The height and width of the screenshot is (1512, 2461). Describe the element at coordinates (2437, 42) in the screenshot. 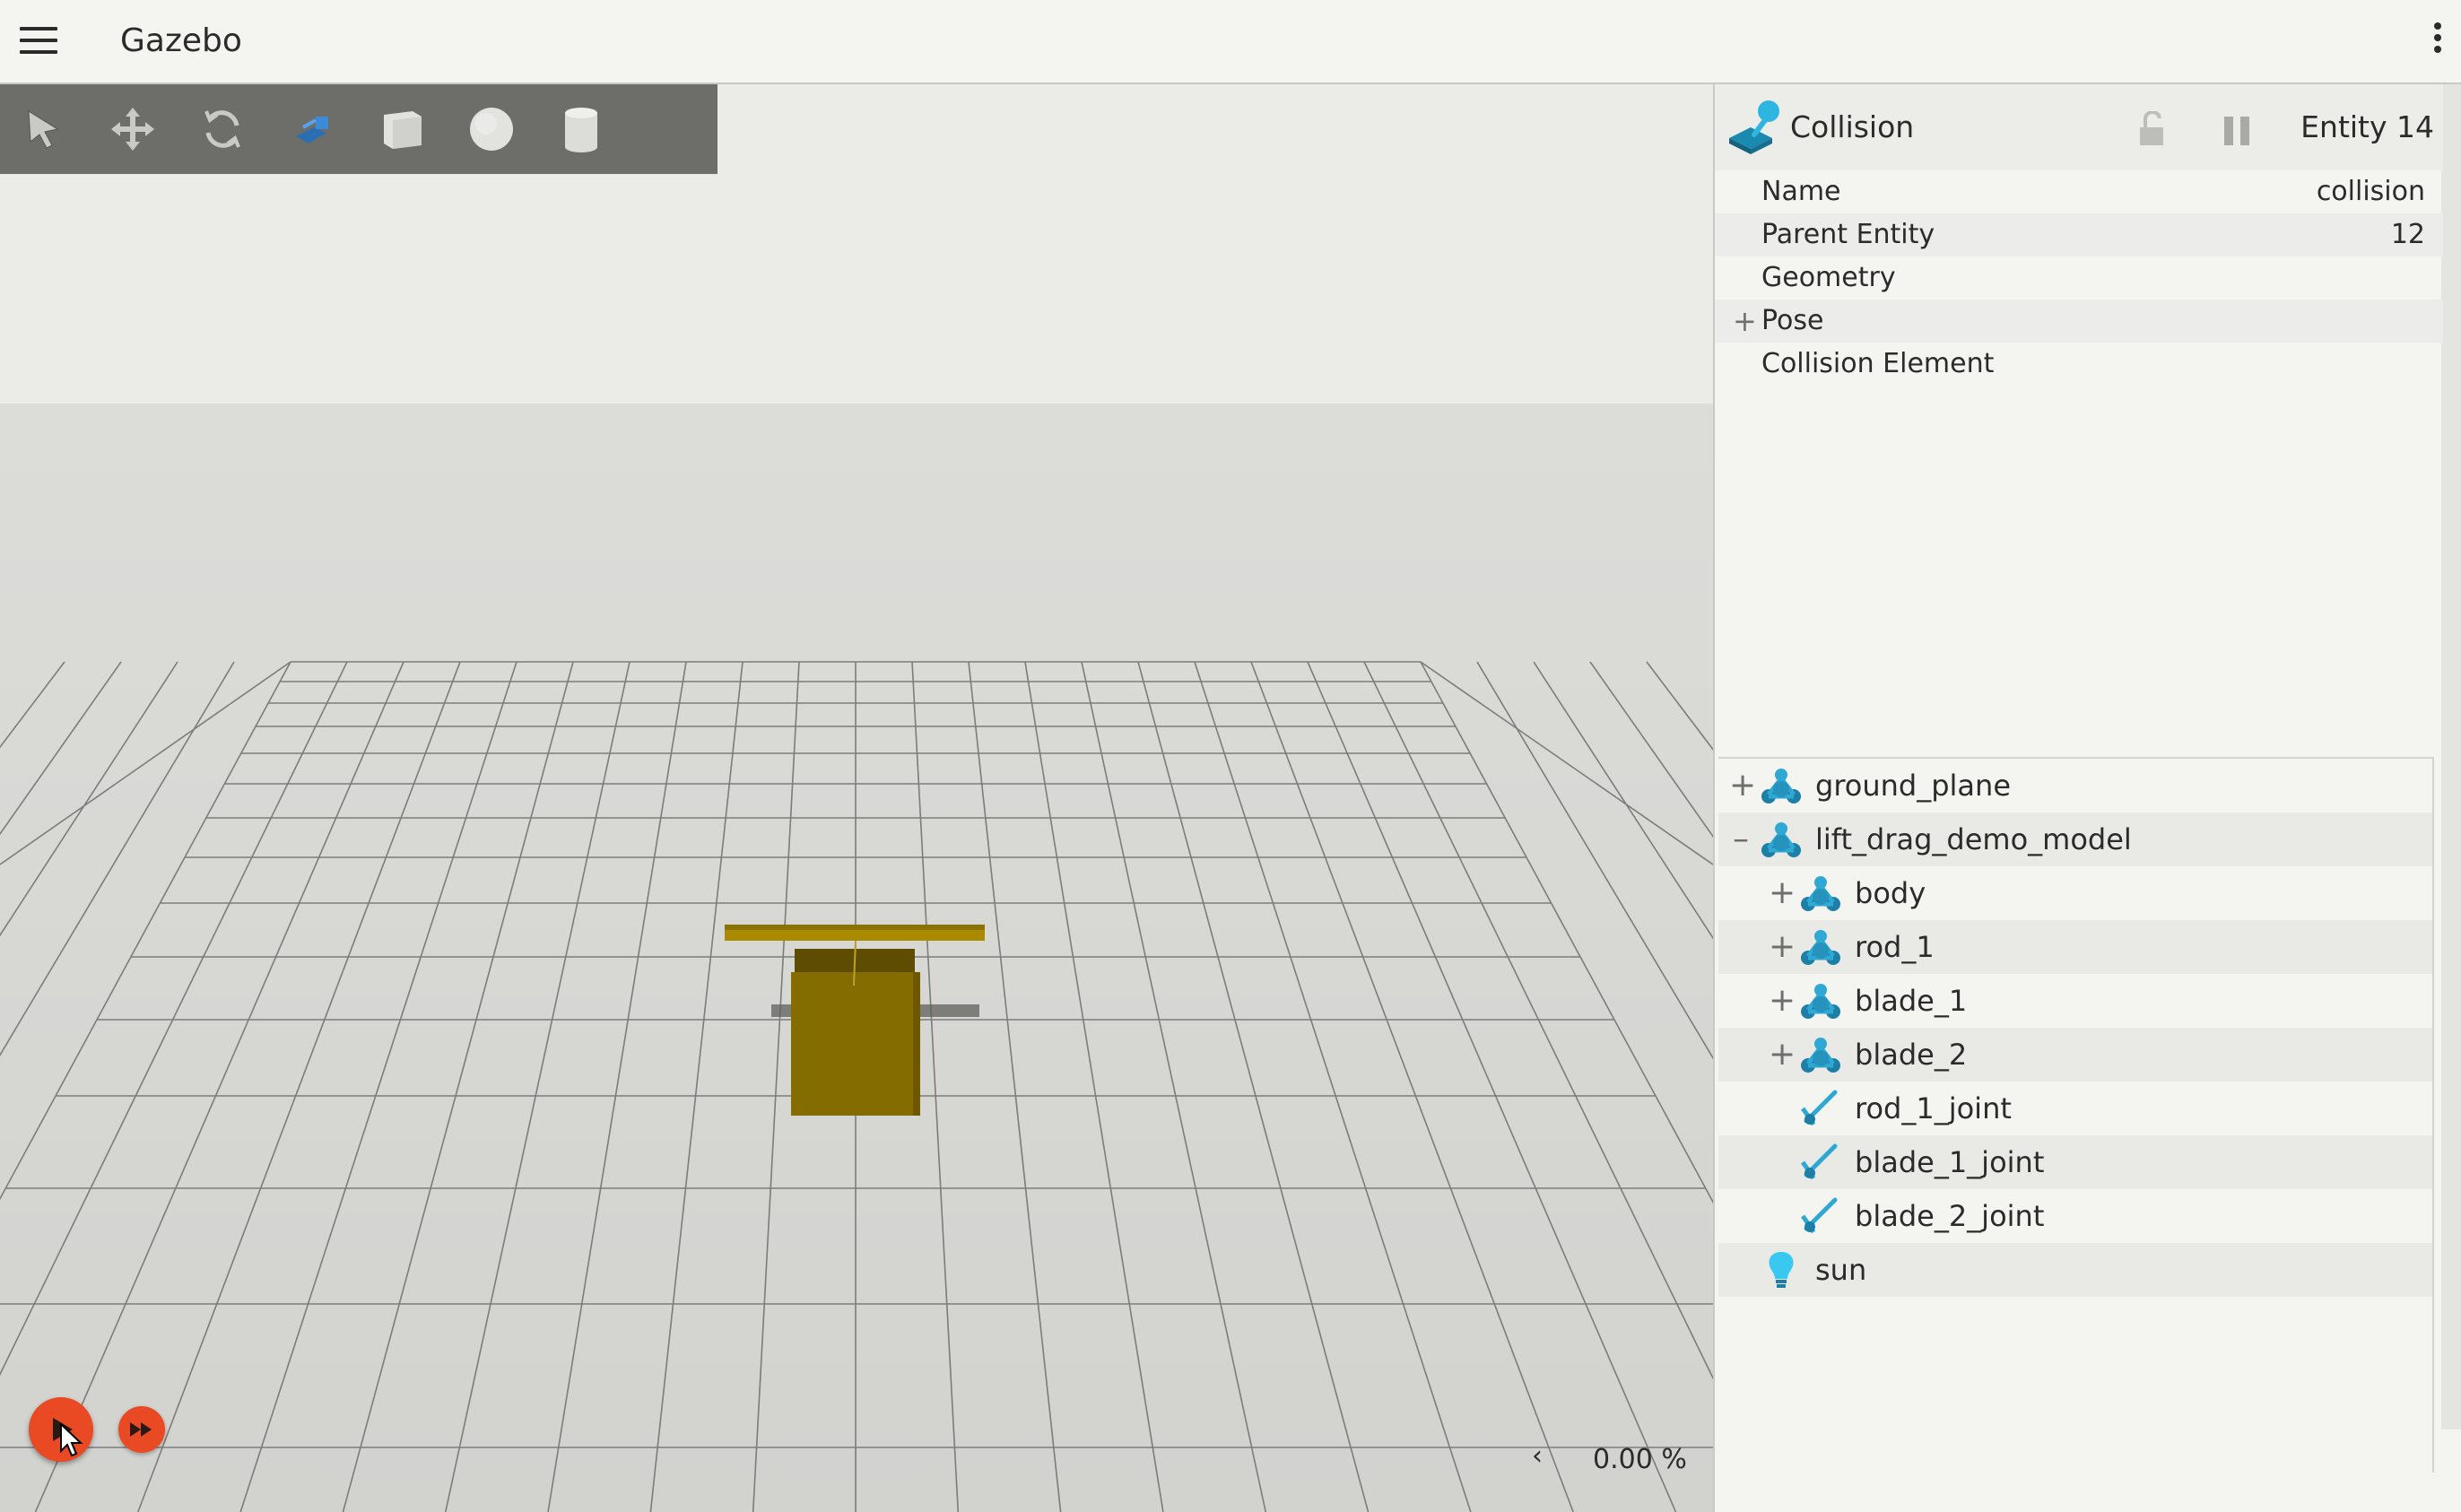

I see `more-options-icon` at that location.